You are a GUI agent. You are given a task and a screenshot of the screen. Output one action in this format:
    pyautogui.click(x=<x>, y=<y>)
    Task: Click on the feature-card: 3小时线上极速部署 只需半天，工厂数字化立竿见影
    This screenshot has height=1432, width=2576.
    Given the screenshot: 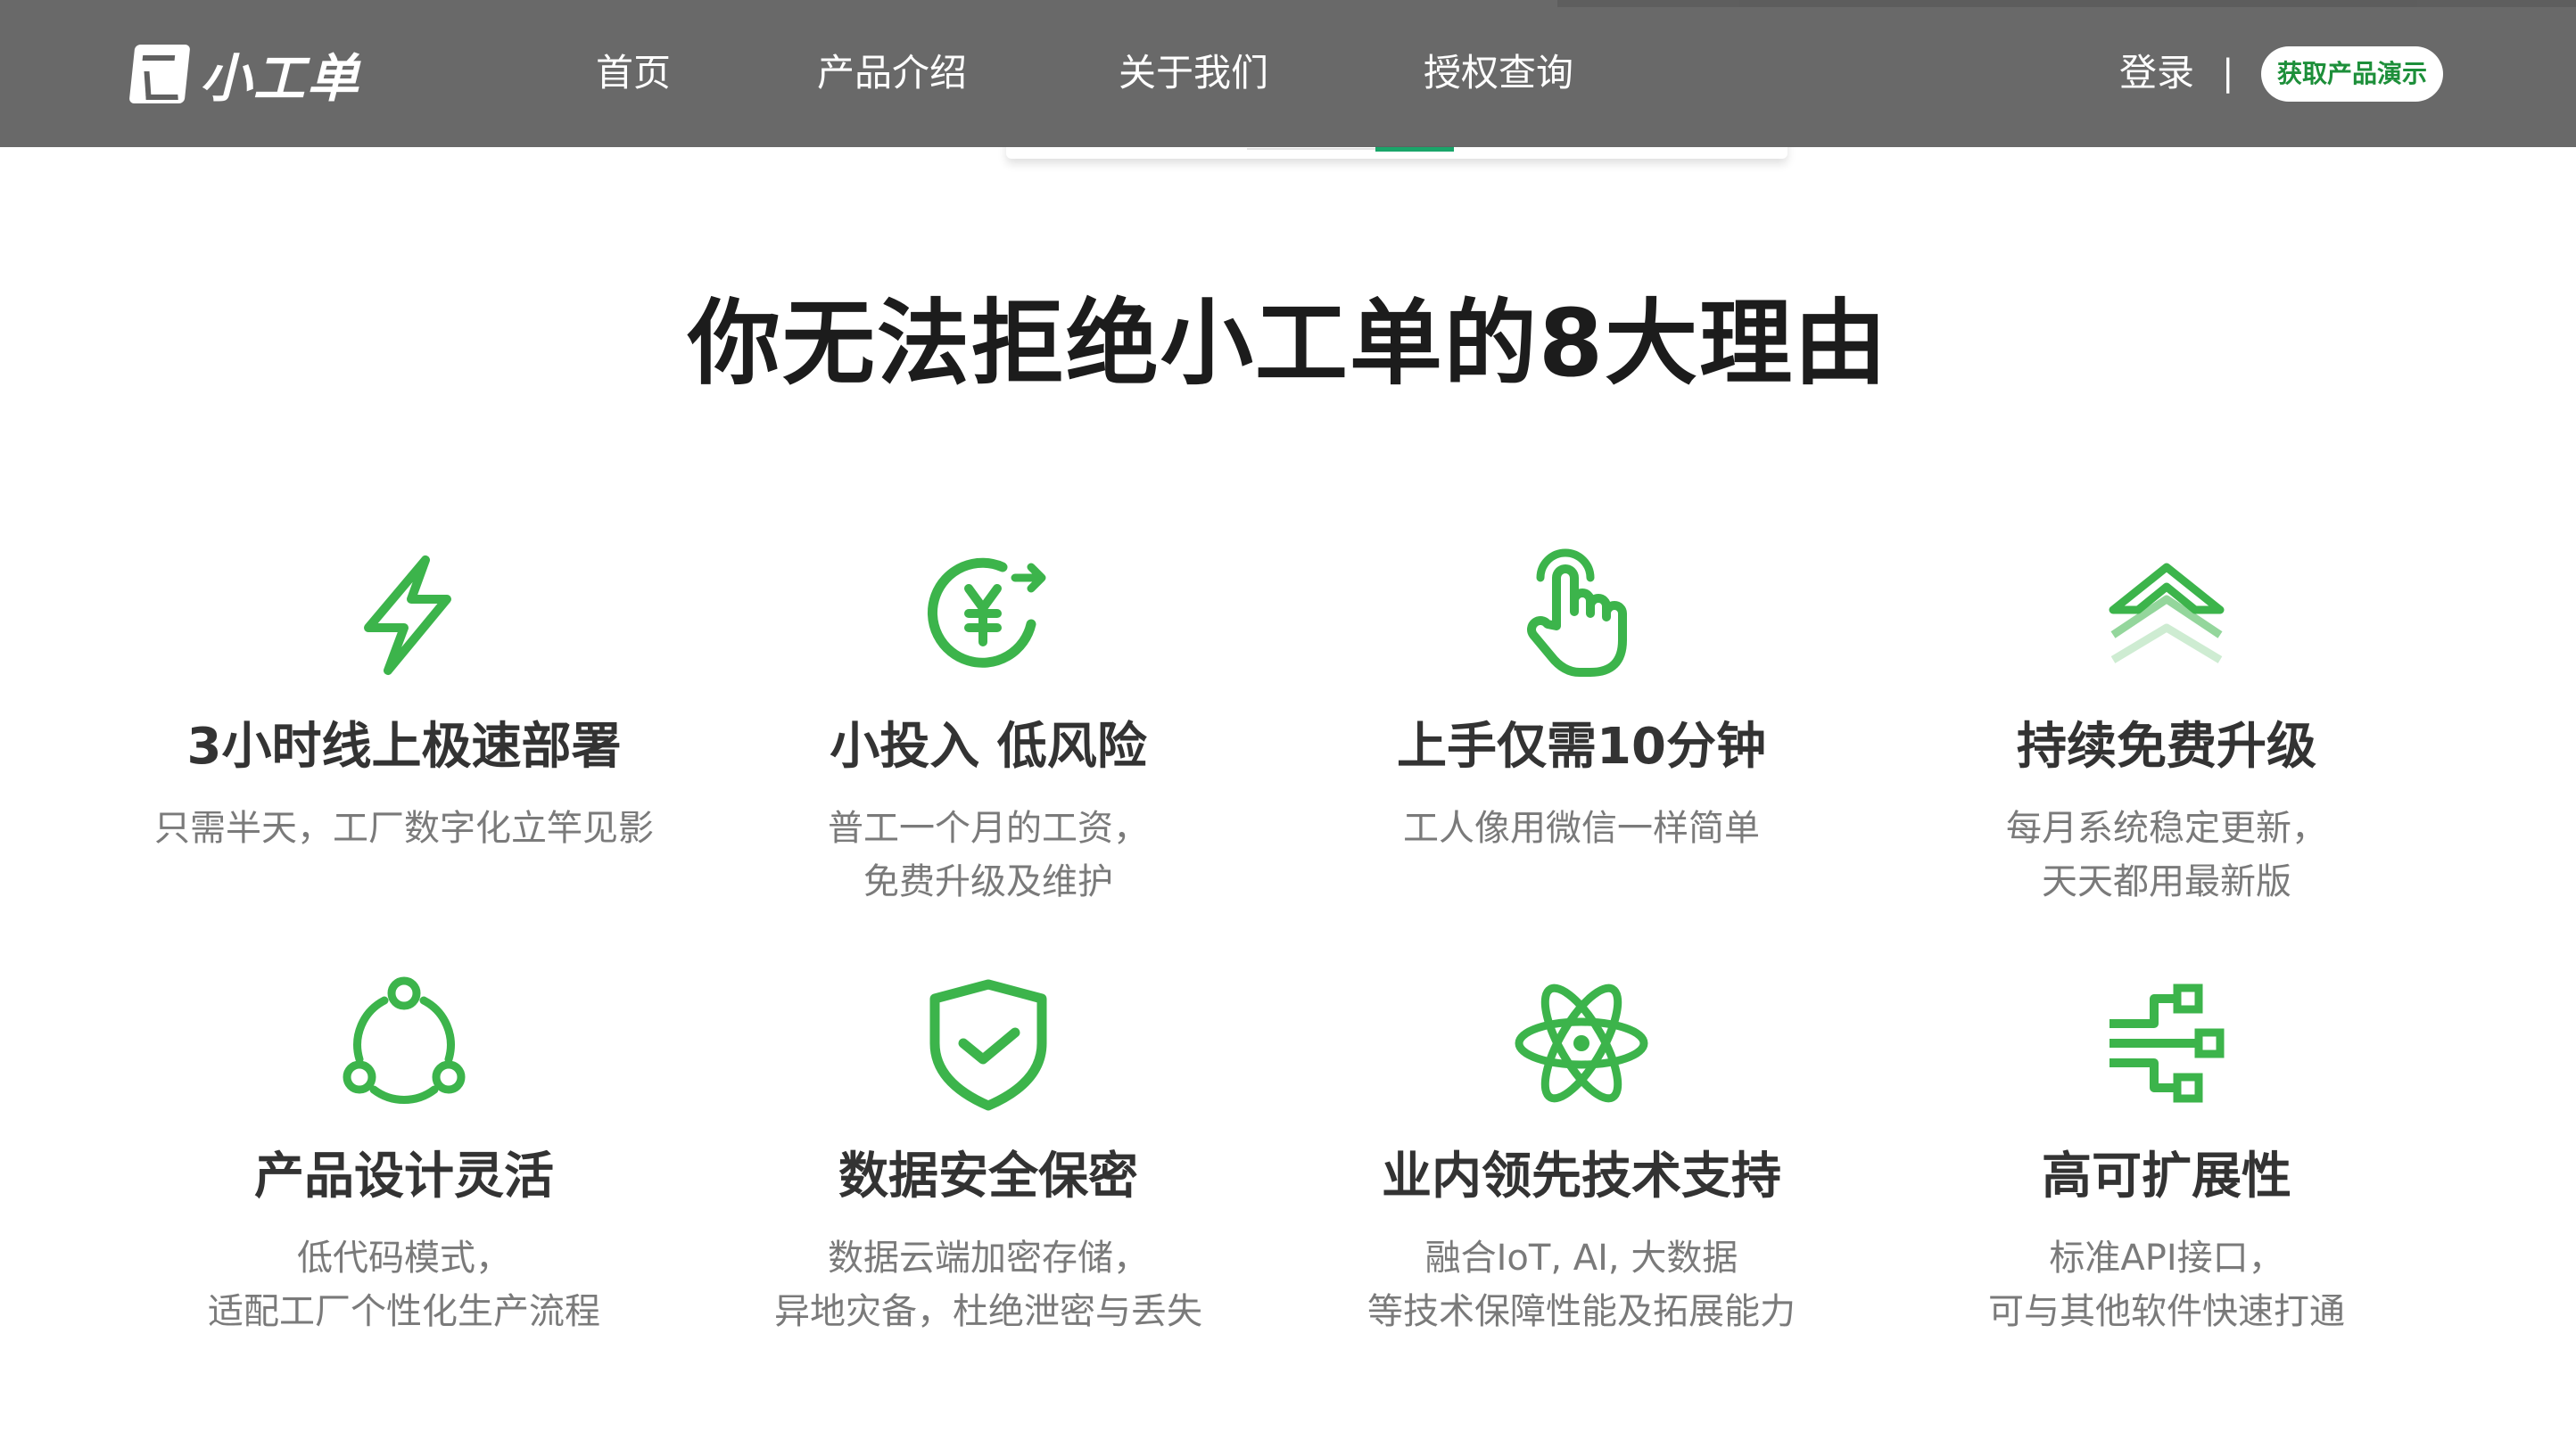 What is the action you would take?
    pyautogui.click(x=404, y=698)
    